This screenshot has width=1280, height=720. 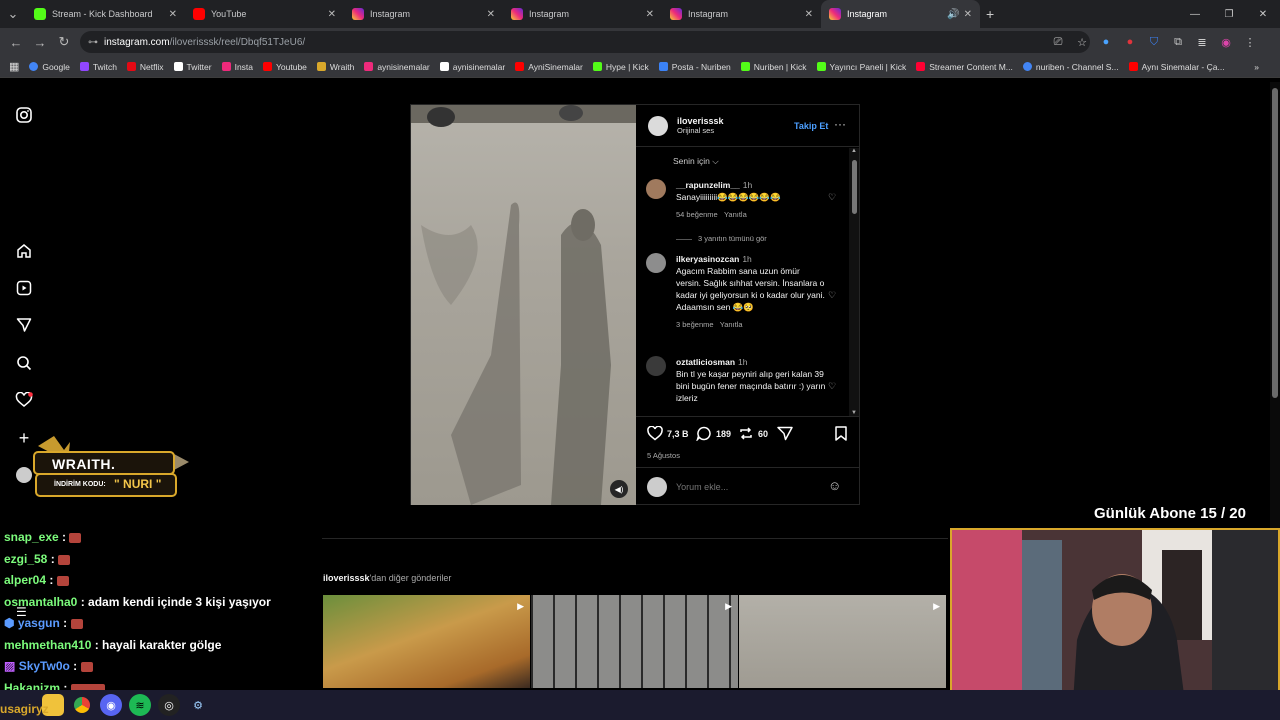 What do you see at coordinates (93, 42) in the screenshot?
I see `site-info-icon: ⊶` at bounding box center [93, 42].